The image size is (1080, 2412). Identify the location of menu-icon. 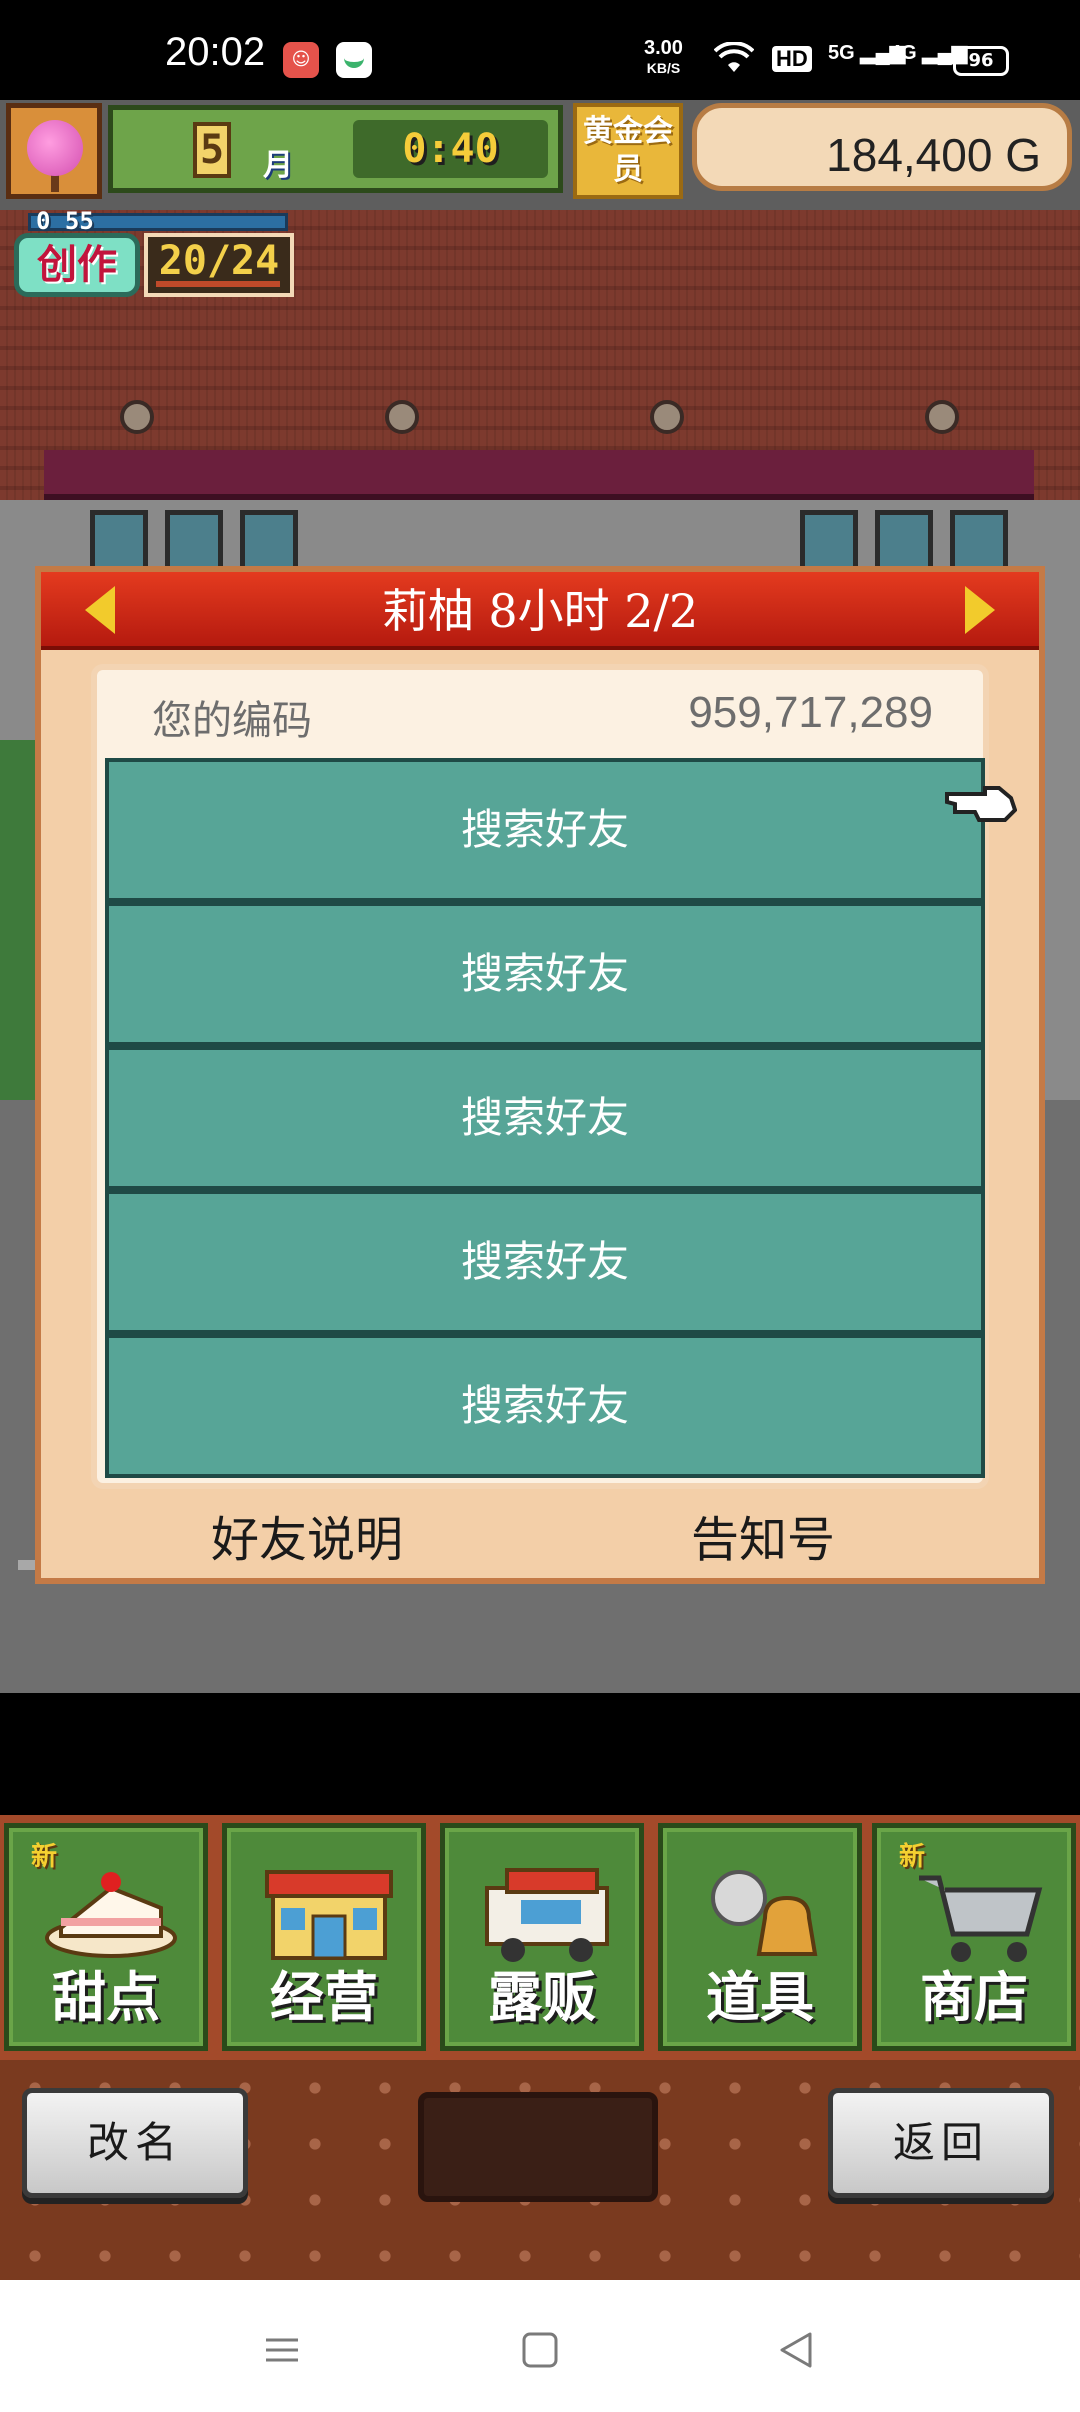
(282, 2355).